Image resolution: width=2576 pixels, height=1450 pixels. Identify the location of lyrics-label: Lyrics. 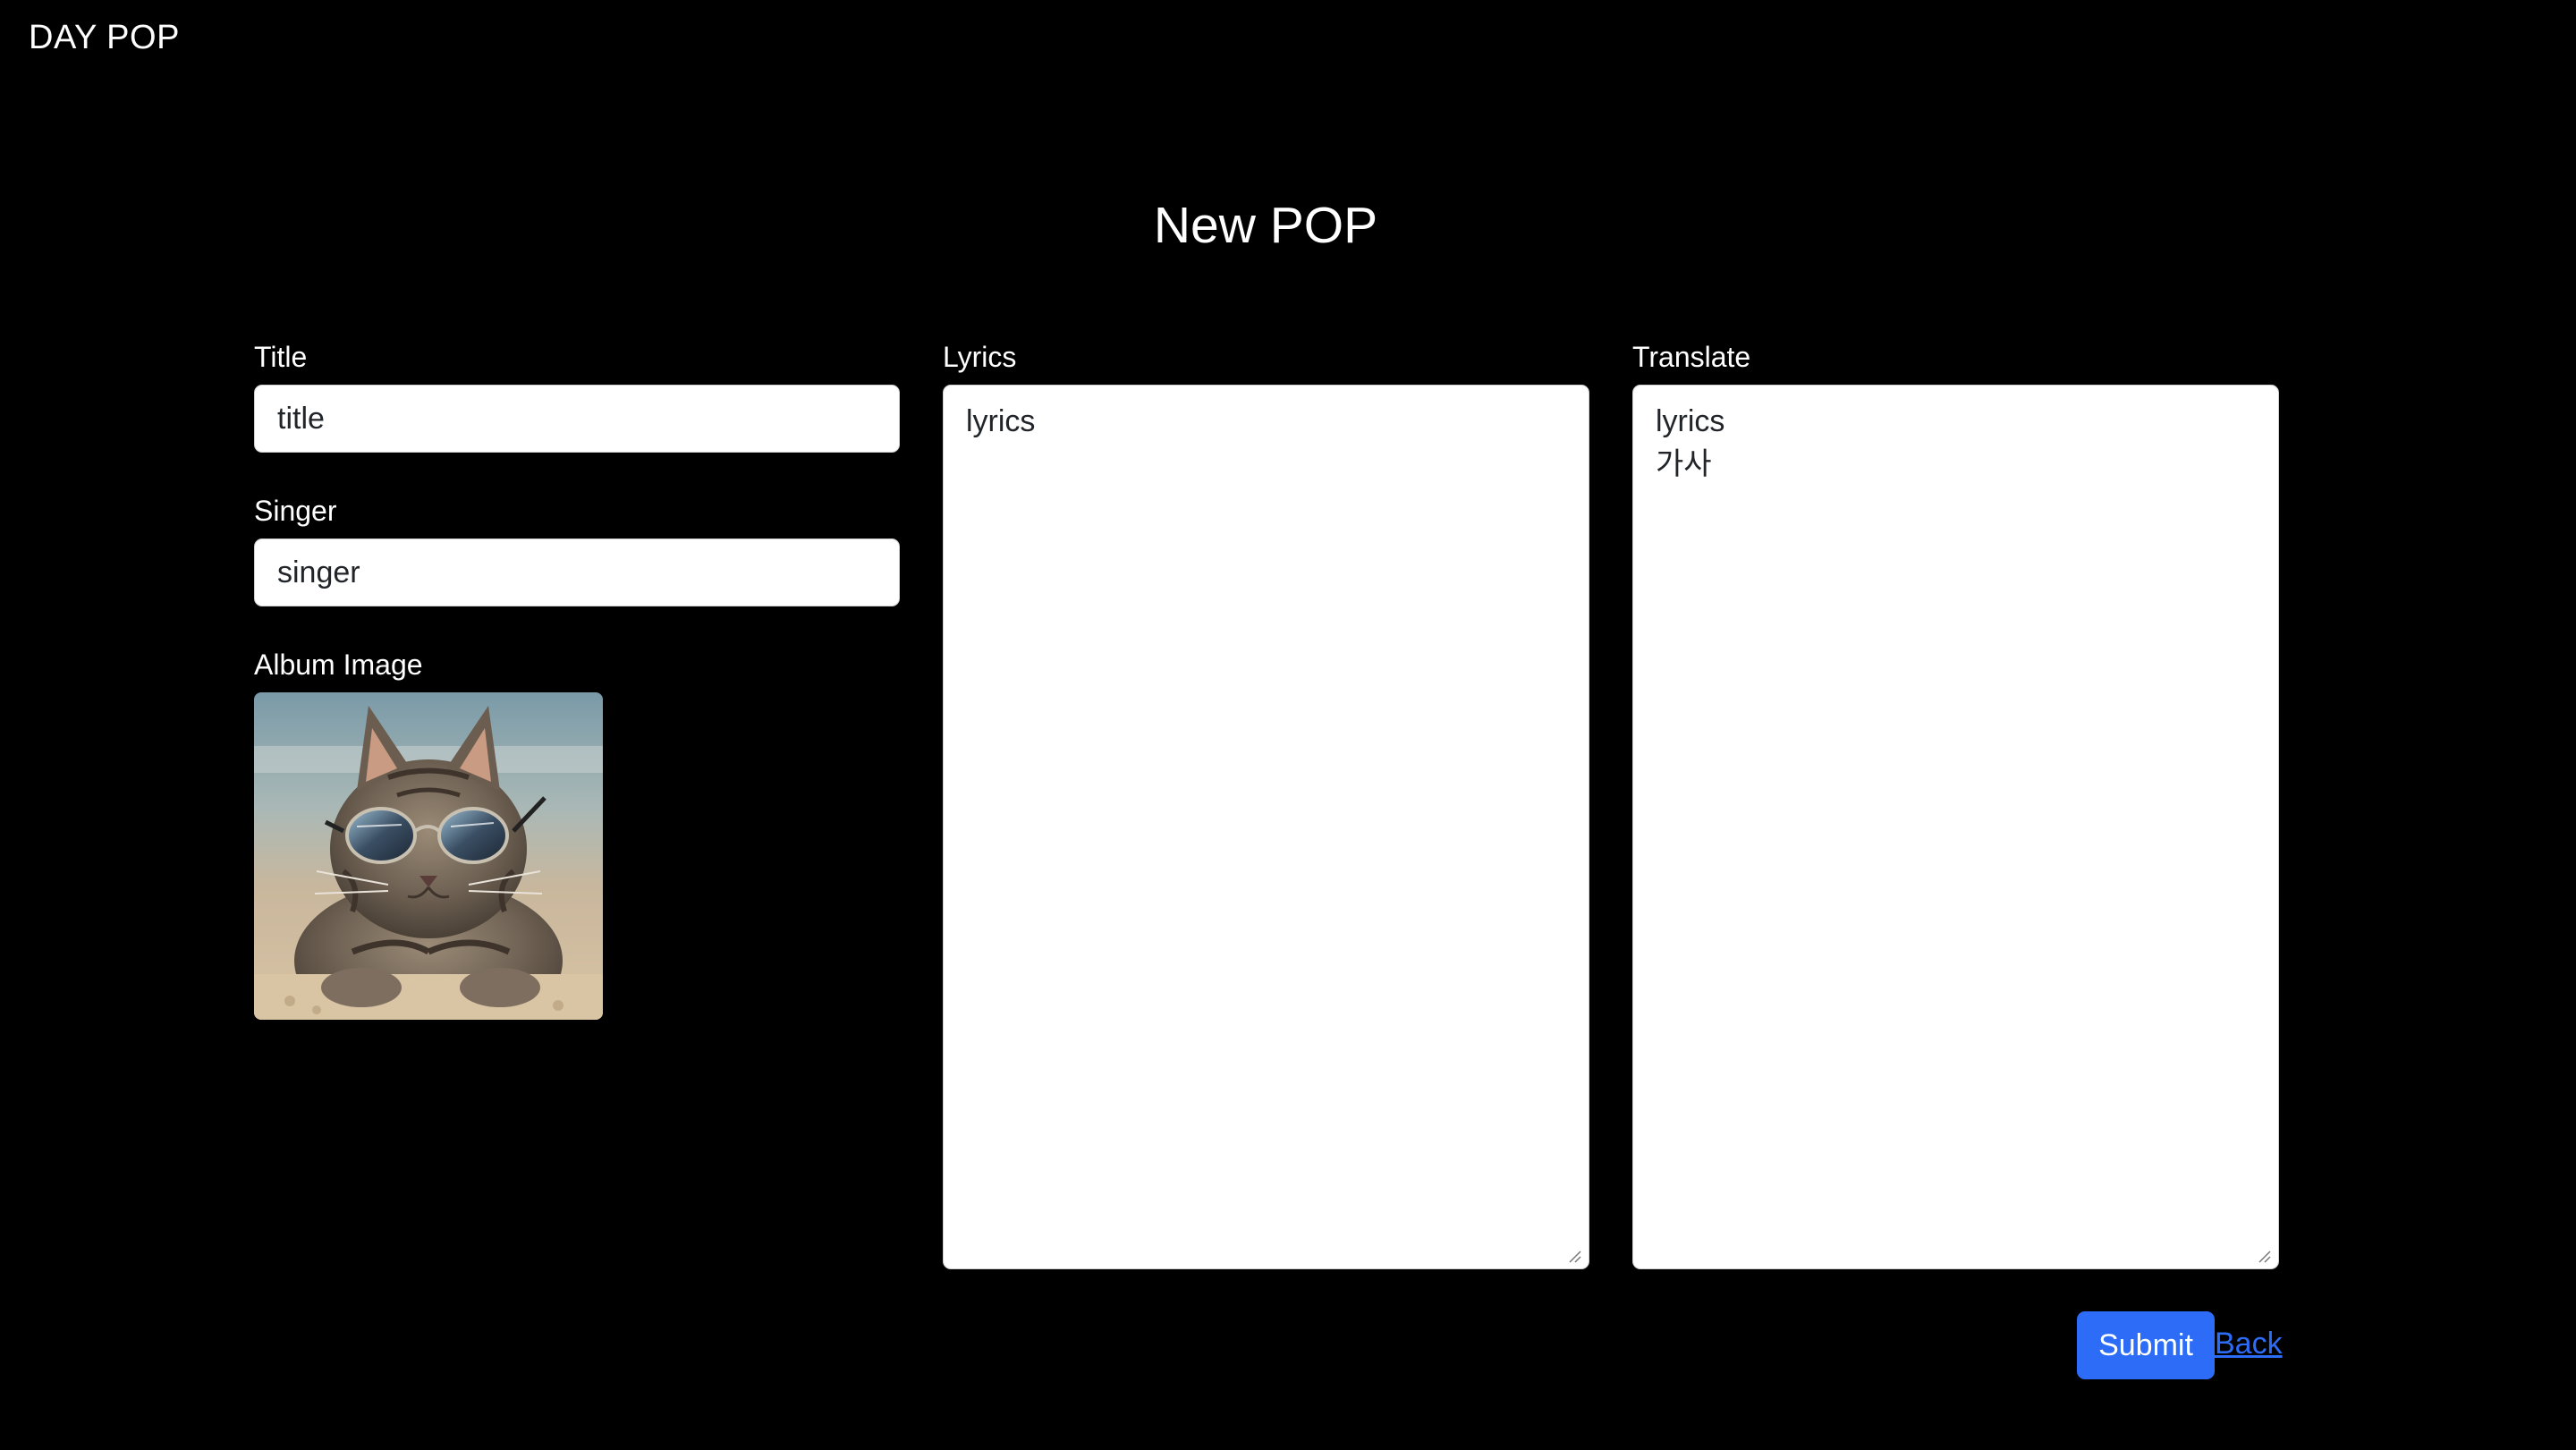
(980, 357).